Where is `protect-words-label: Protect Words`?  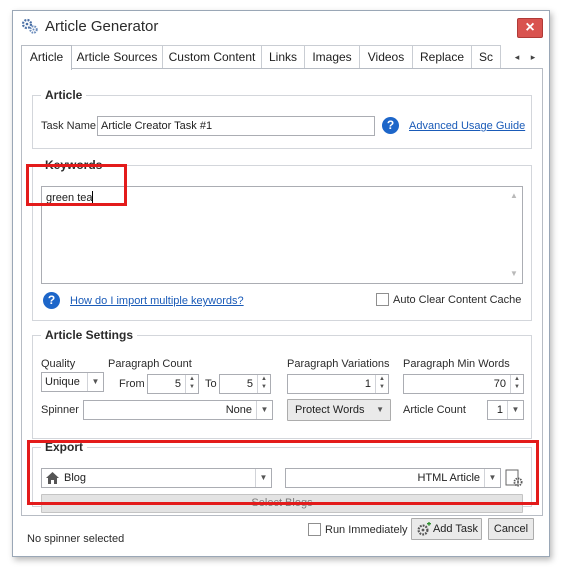 protect-words-label: Protect Words is located at coordinates (330, 410).